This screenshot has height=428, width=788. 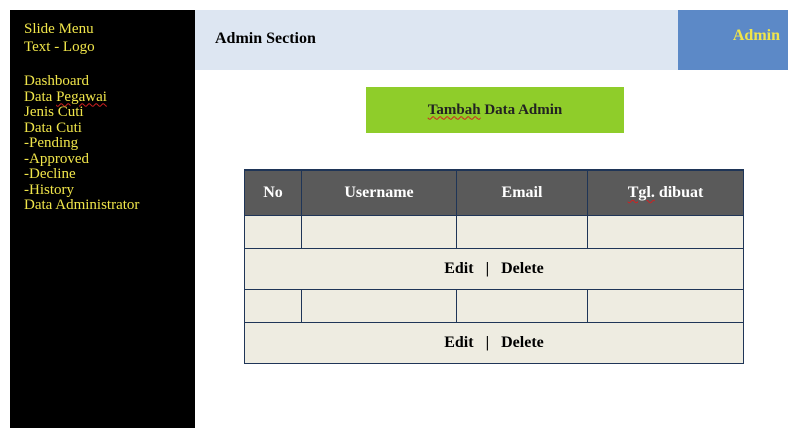 I want to click on sidebar-item-data-cuti: Data Cuti, so click(x=102, y=128).